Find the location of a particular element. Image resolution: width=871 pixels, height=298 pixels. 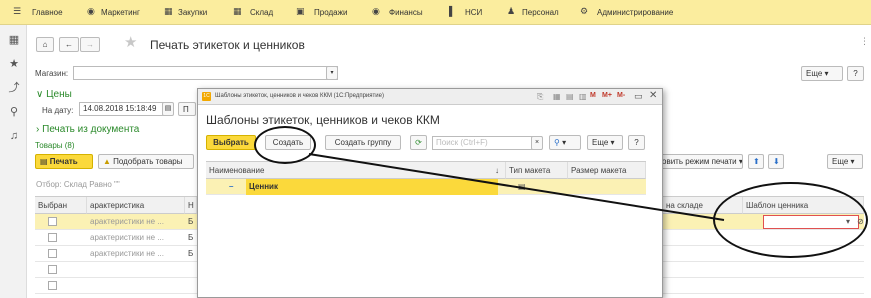

callout-connector-line is located at coordinates (516, 187).